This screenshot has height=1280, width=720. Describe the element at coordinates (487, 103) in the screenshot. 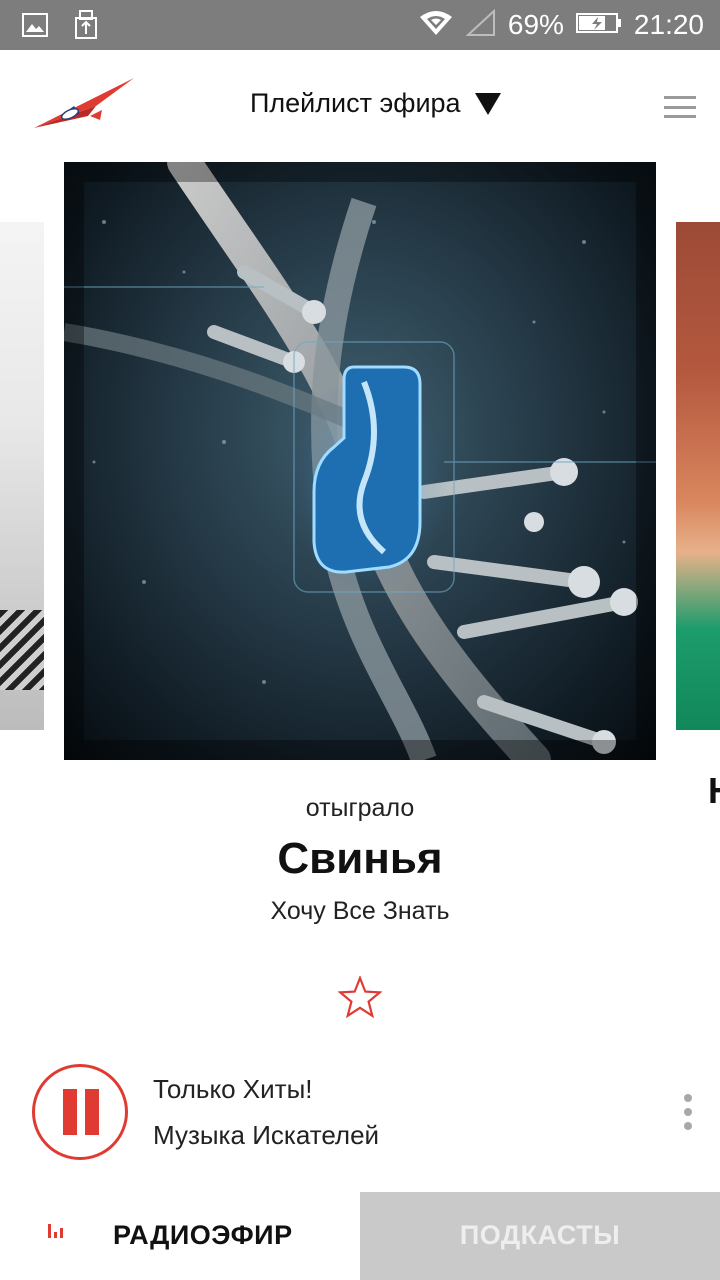

I see `caret-down-icon` at that location.